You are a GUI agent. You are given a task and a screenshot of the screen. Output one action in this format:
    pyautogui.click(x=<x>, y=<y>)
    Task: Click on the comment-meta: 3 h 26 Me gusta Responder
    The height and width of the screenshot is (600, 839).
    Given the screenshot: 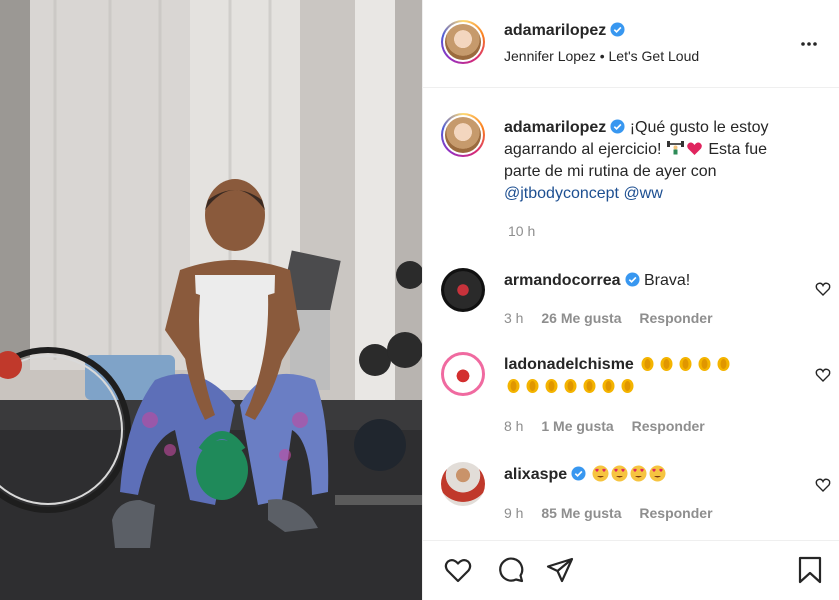 What is the action you would take?
    pyautogui.click(x=615, y=318)
    